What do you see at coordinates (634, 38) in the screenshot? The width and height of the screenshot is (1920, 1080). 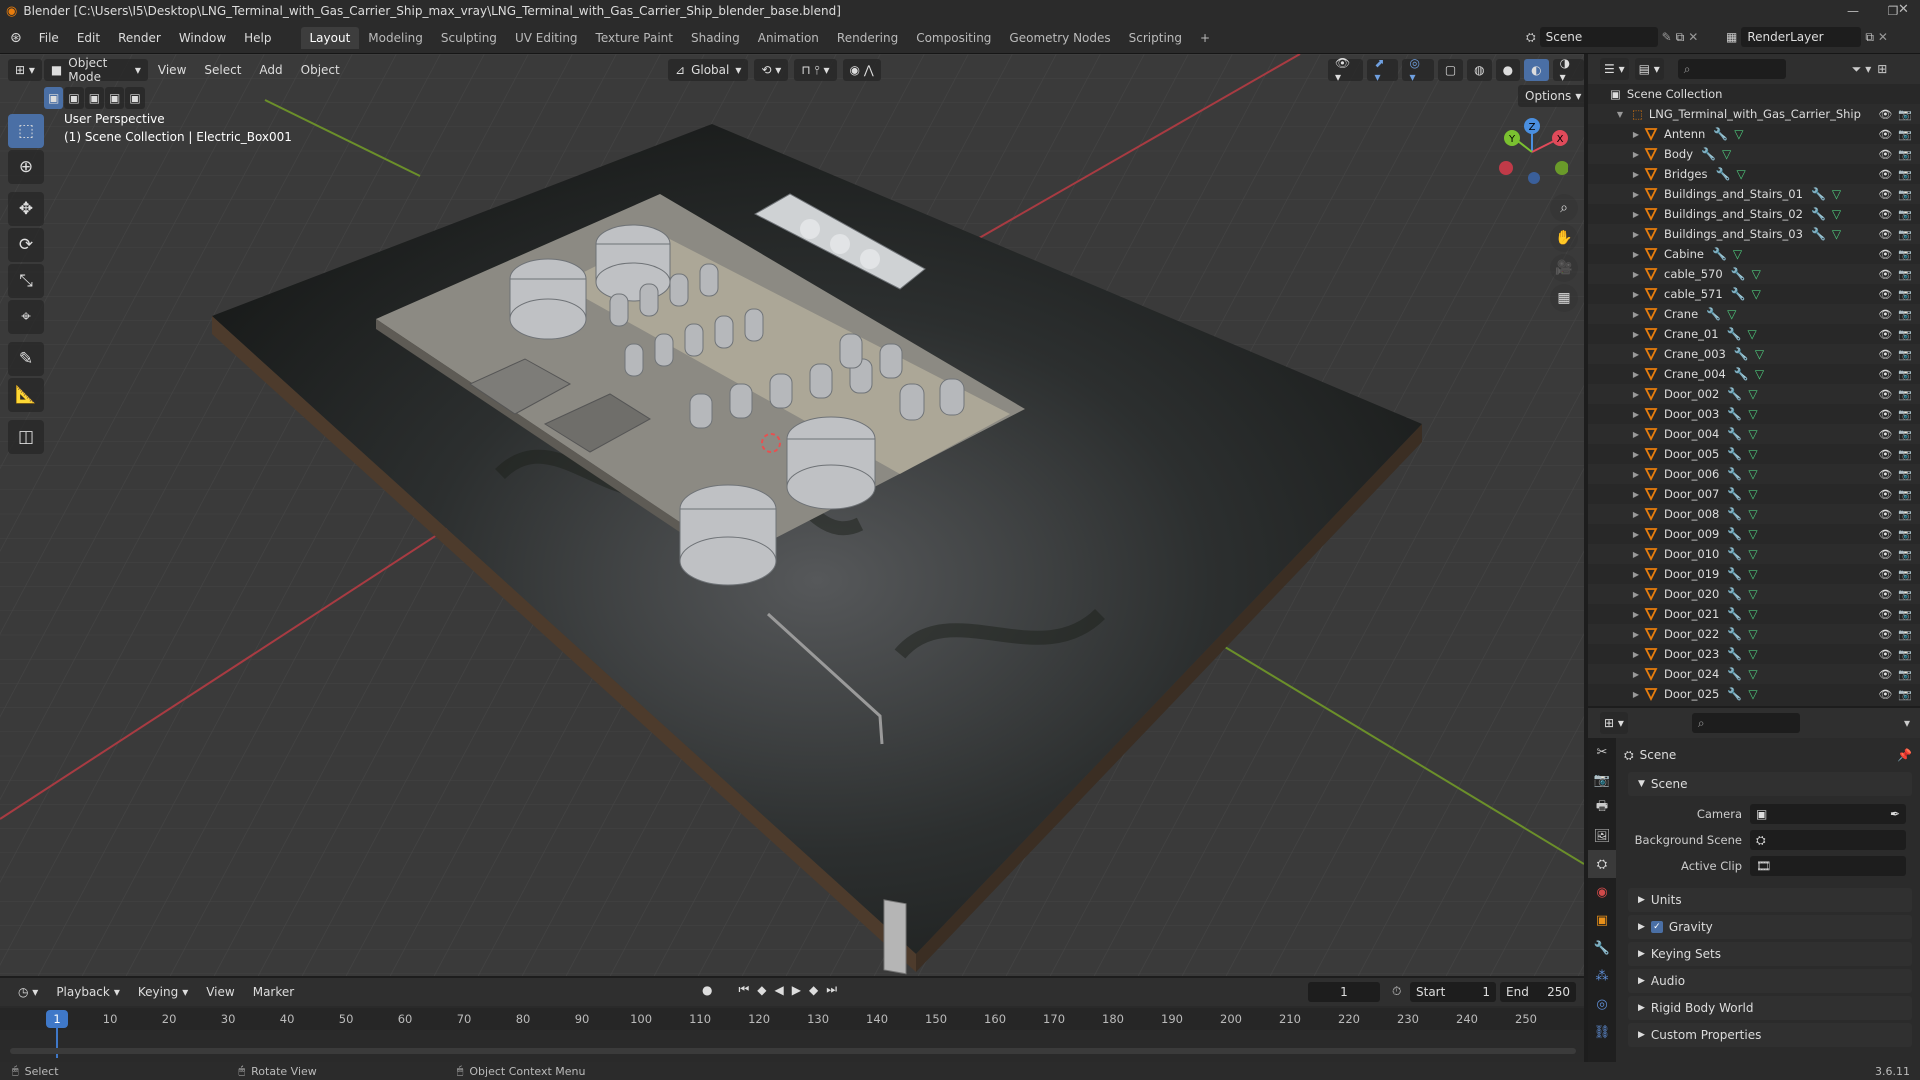 I see `tab-texture-paint: Texture Paint` at bounding box center [634, 38].